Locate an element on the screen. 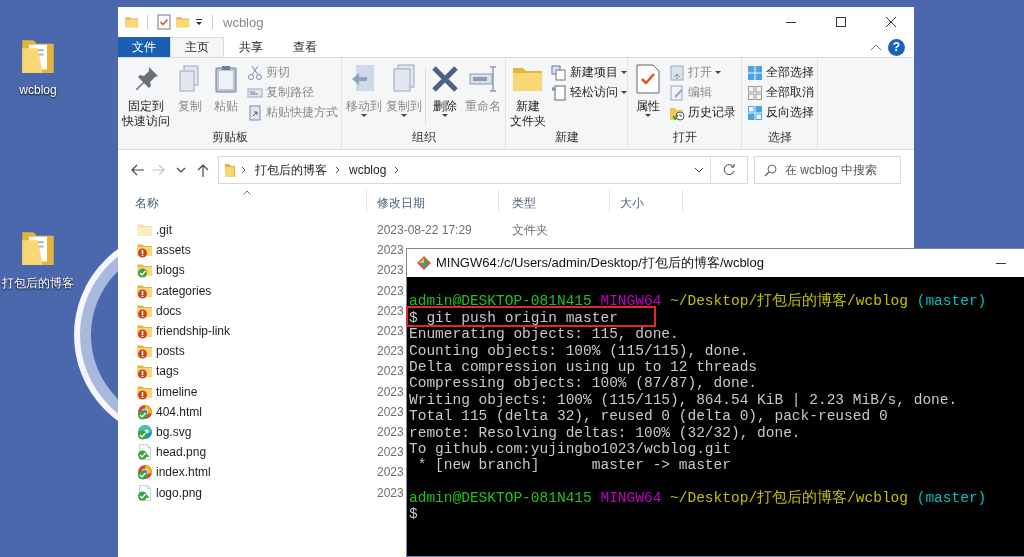 The width and height of the screenshot is (1024, 557). file-name: .git is located at coordinates (164, 230).